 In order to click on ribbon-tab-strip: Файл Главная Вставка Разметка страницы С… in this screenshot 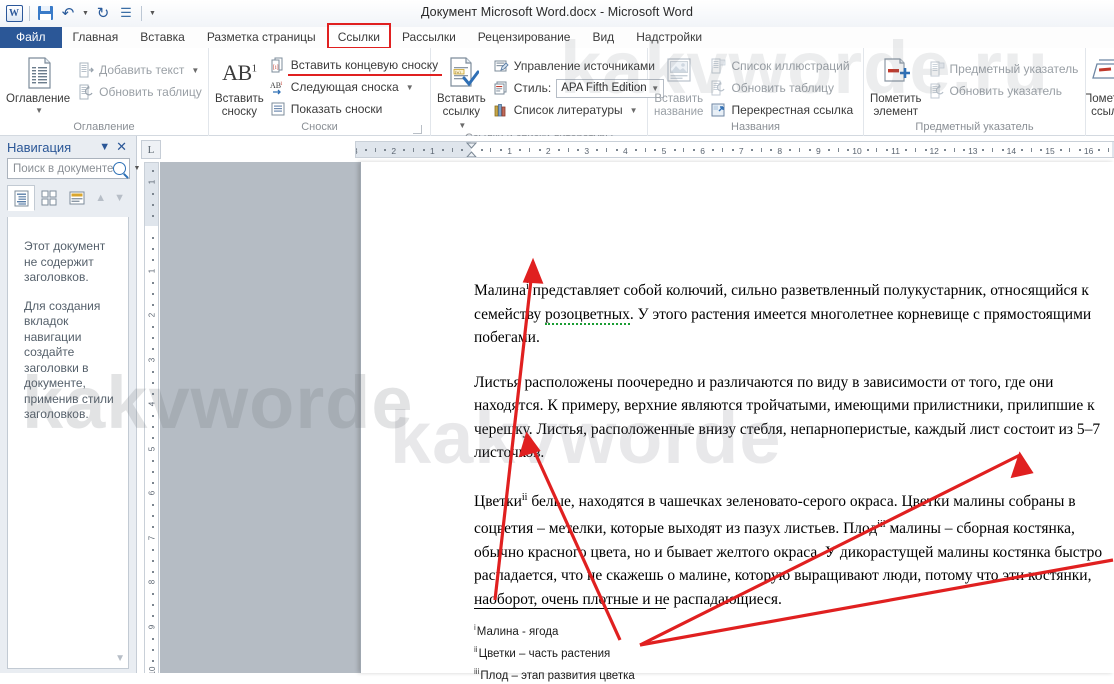, I will do `click(557, 36)`.